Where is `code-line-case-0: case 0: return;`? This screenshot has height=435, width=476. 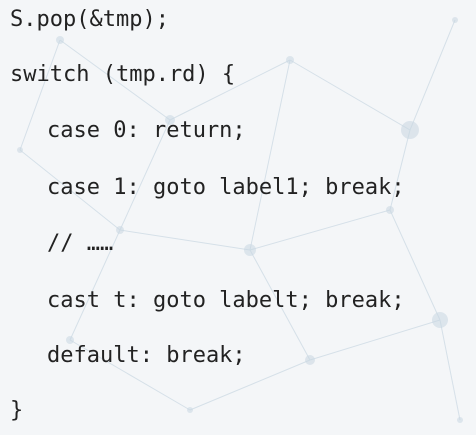 code-line-case-0: case 0: return; is located at coordinates (146, 130).